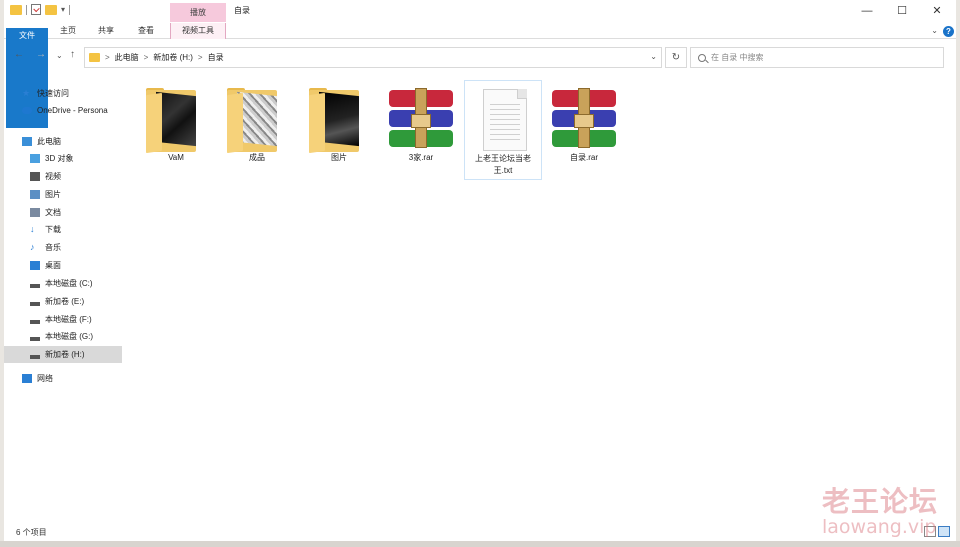 The image size is (960, 547). Describe the element at coordinates (934, 30) in the screenshot. I see `expand-ribbon-icon: ⌄` at that location.